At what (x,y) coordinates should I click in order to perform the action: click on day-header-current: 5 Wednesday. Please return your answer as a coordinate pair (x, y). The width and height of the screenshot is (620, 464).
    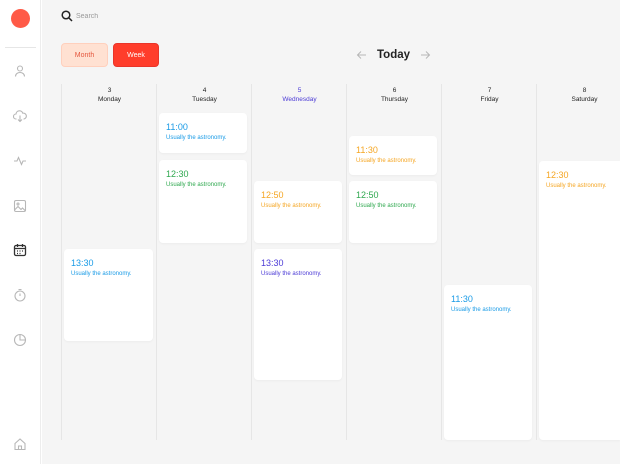
    Looking at the image, I should click on (299, 96).